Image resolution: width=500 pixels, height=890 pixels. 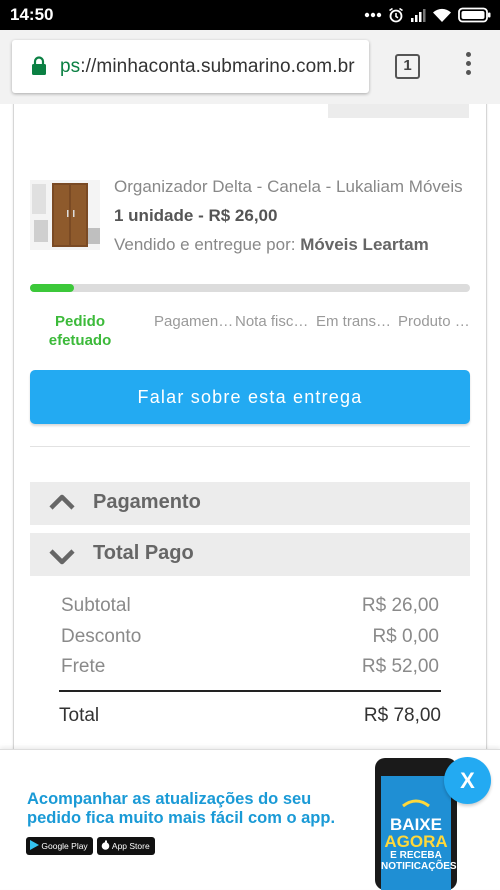 What do you see at coordinates (356, 321) in the screenshot?
I see `step-em-transporte: Em transporte` at bounding box center [356, 321].